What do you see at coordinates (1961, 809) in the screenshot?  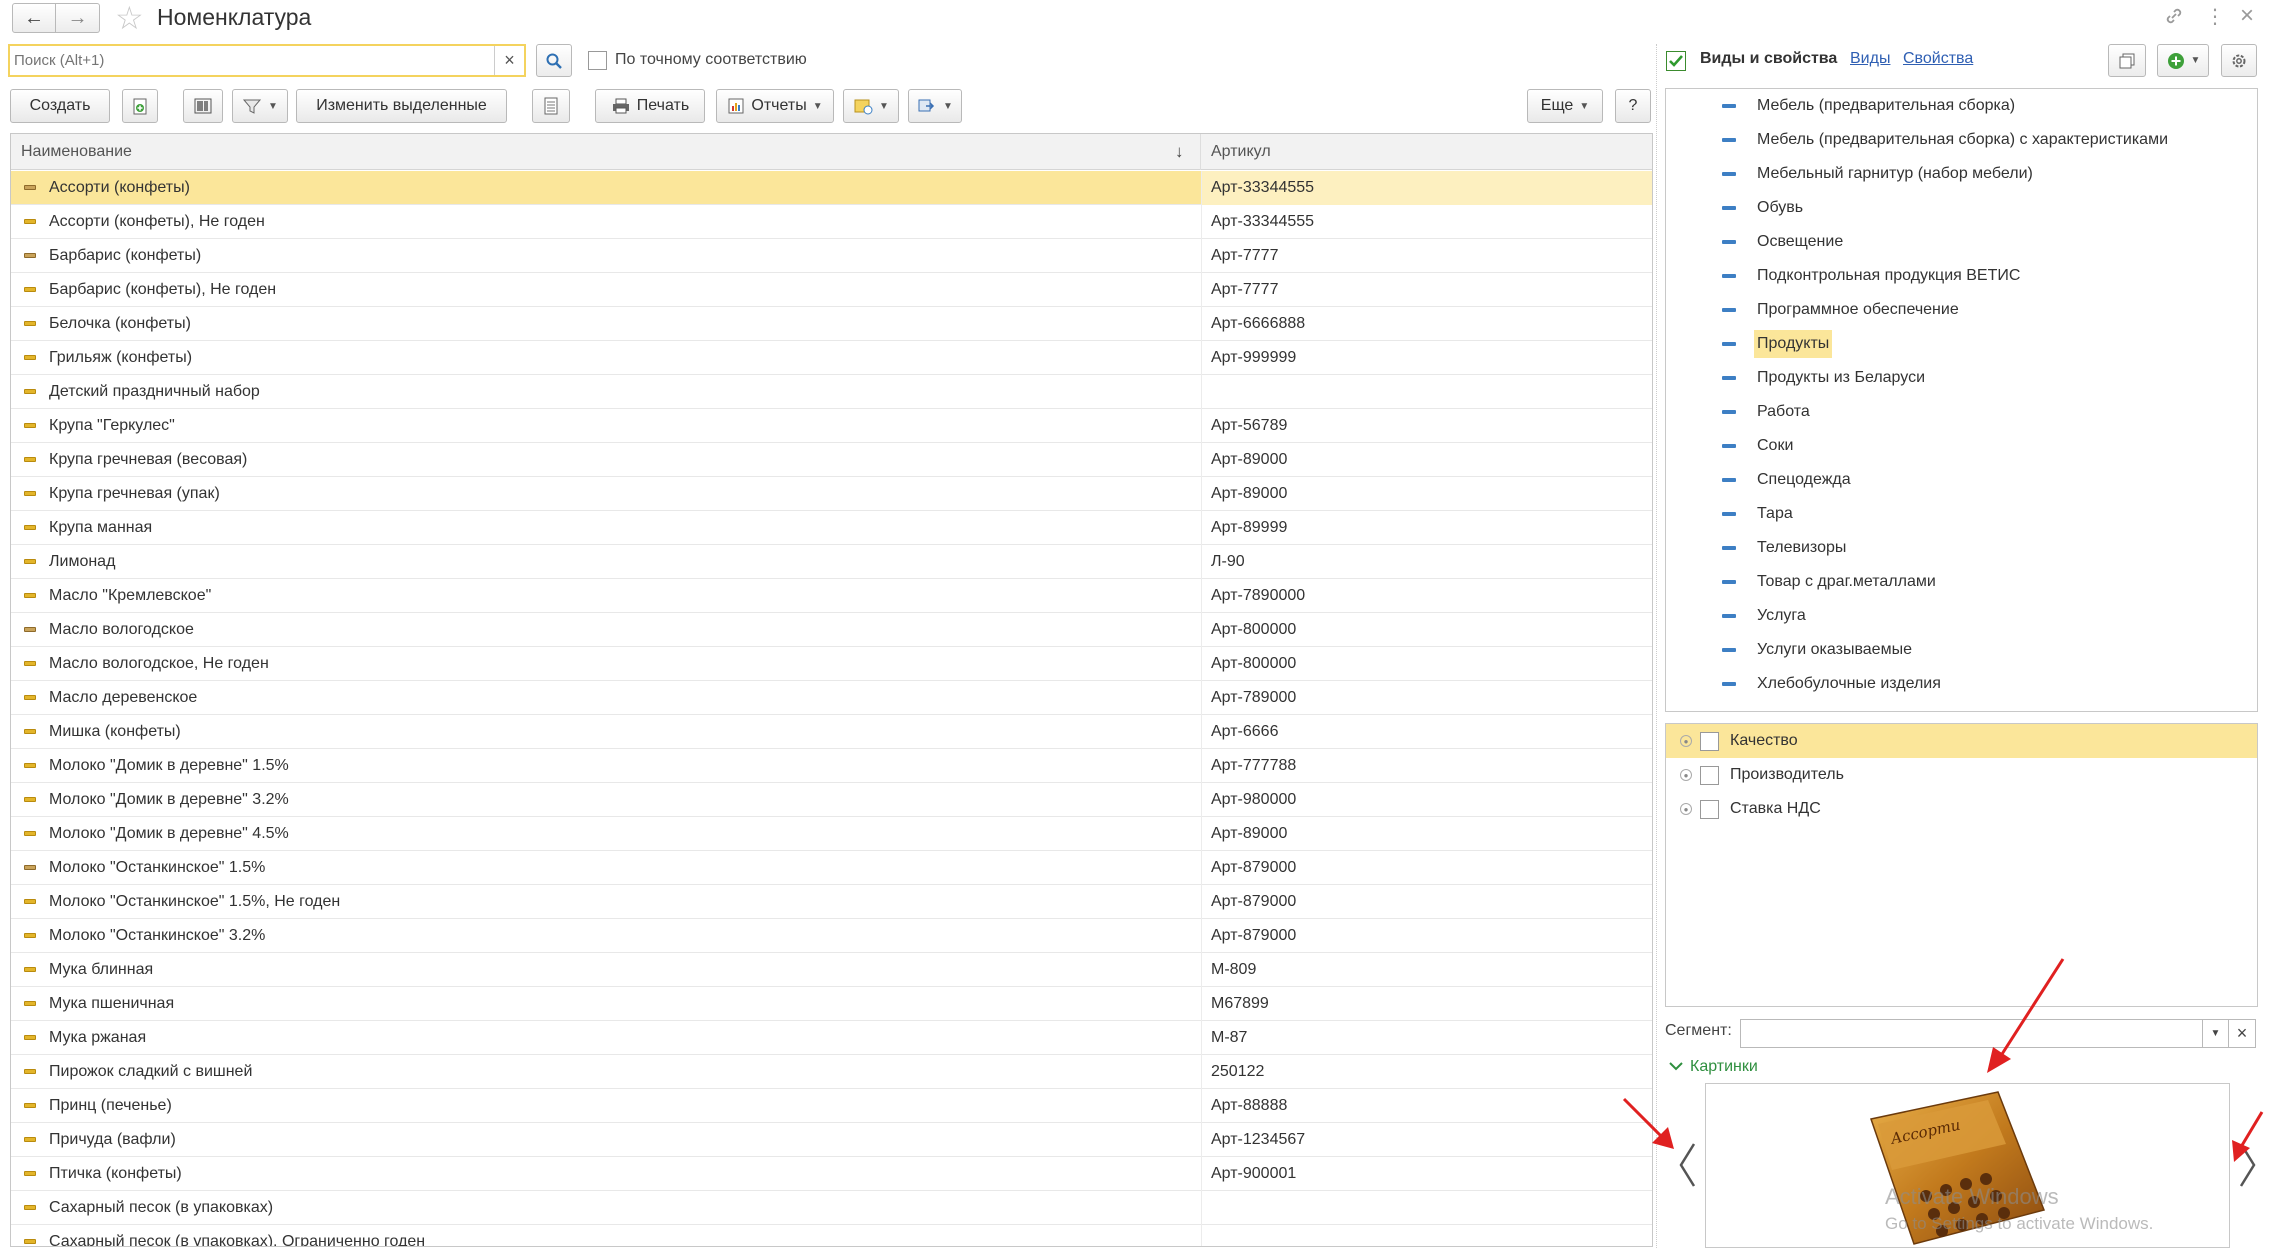 I see `property-item: ● Ставка НДС` at bounding box center [1961, 809].